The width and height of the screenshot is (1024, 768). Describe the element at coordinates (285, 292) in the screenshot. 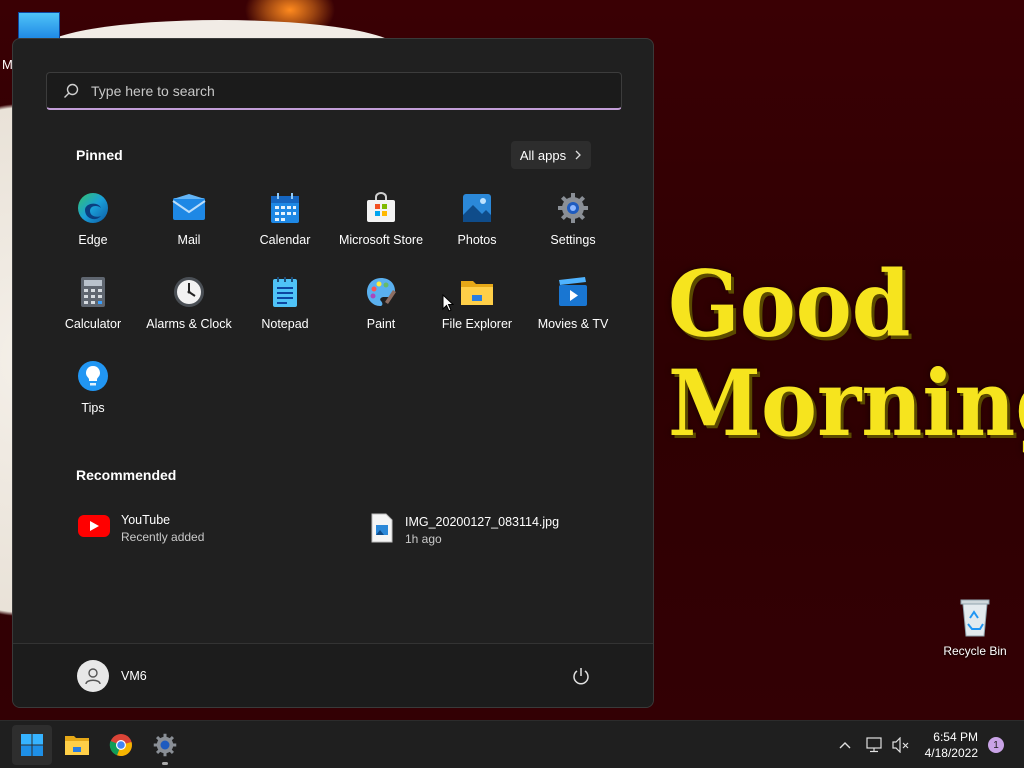

I see `notepad-icon` at that location.